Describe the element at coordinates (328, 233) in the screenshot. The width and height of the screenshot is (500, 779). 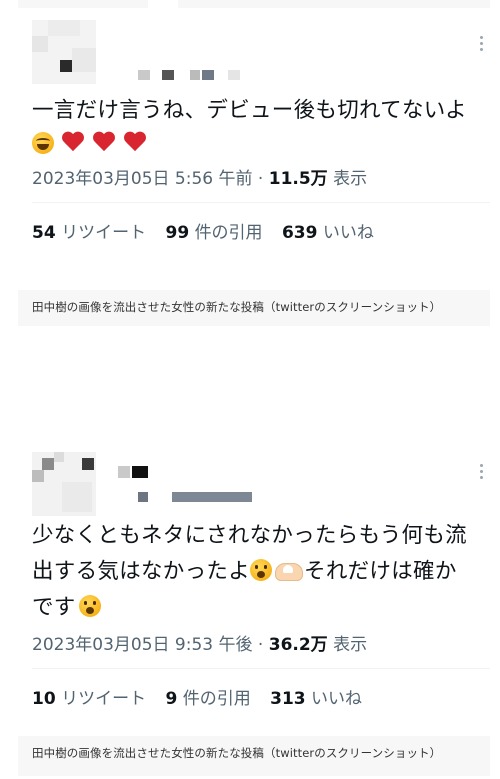
I see `likes-stat: 639 いいね` at that location.